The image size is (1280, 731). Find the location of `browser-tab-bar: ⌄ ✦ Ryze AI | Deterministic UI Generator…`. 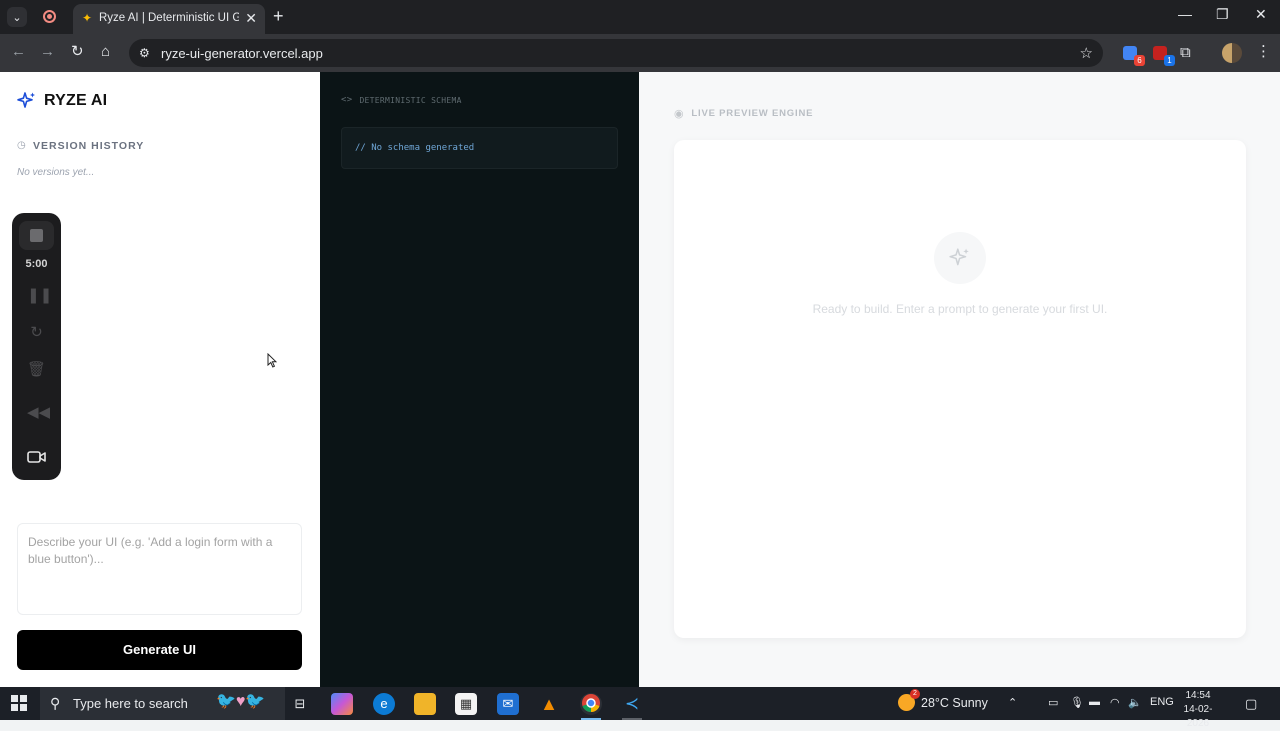

browser-tab-bar: ⌄ ✦ Ryze AI | Deterministic UI Generator… is located at coordinates (640, 17).